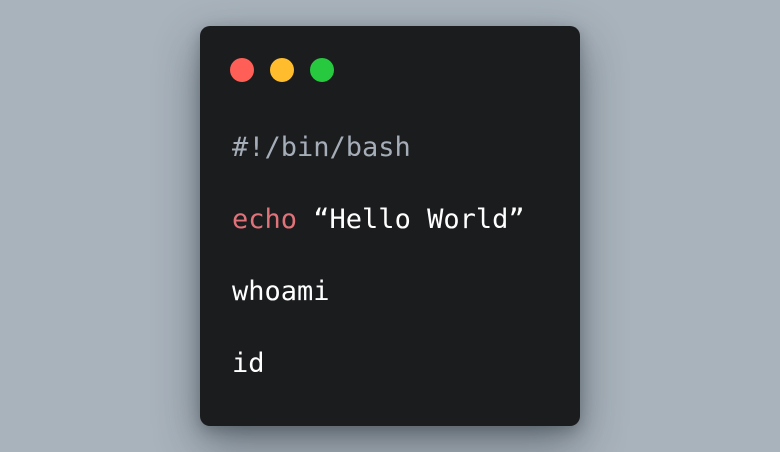 The width and height of the screenshot is (780, 452). Describe the element at coordinates (321, 147) in the screenshot. I see `shebang-token: #!/bin/bash` at that location.